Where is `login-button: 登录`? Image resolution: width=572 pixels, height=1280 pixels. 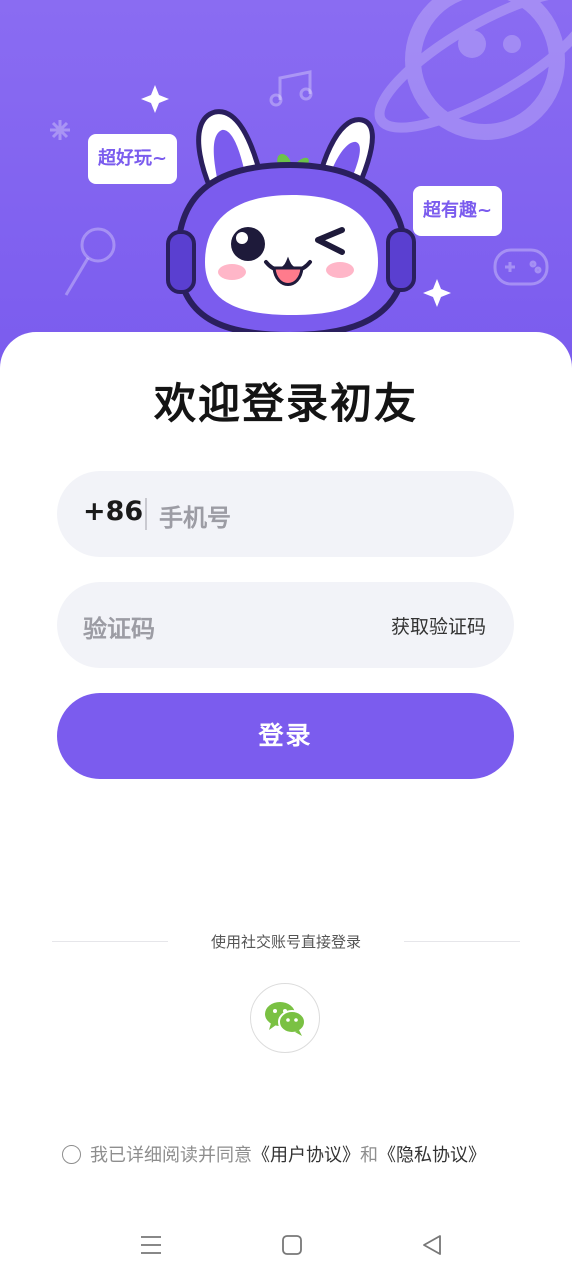
login-button: 登录 is located at coordinates (285, 736).